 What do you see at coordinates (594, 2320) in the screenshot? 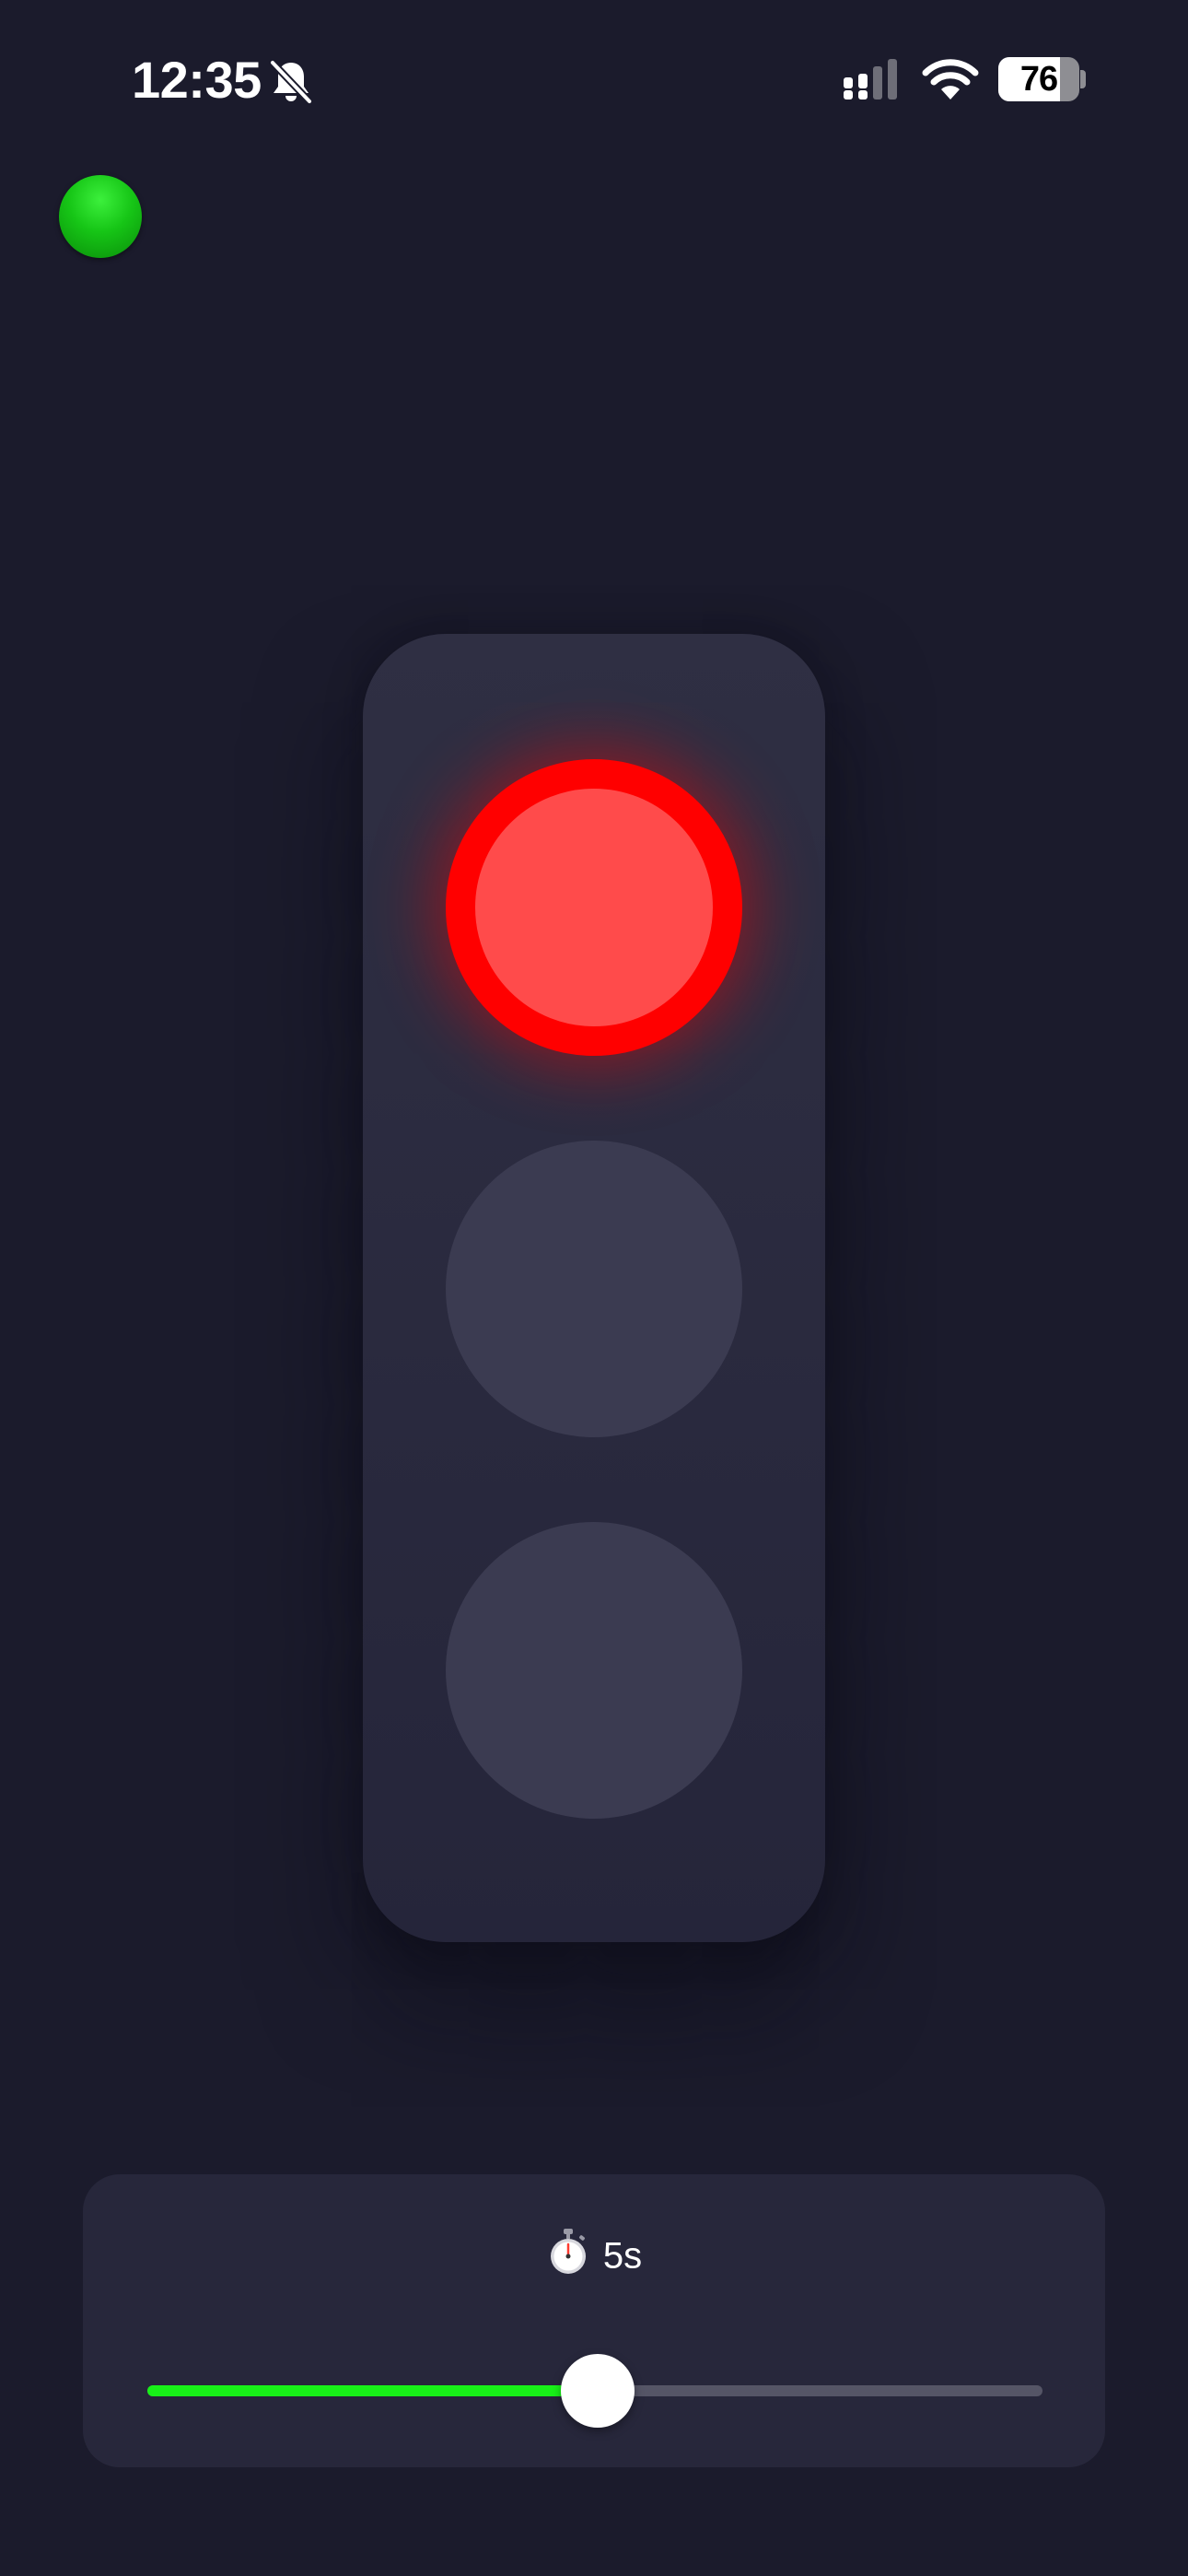
I see `timer-panel: 5s` at bounding box center [594, 2320].